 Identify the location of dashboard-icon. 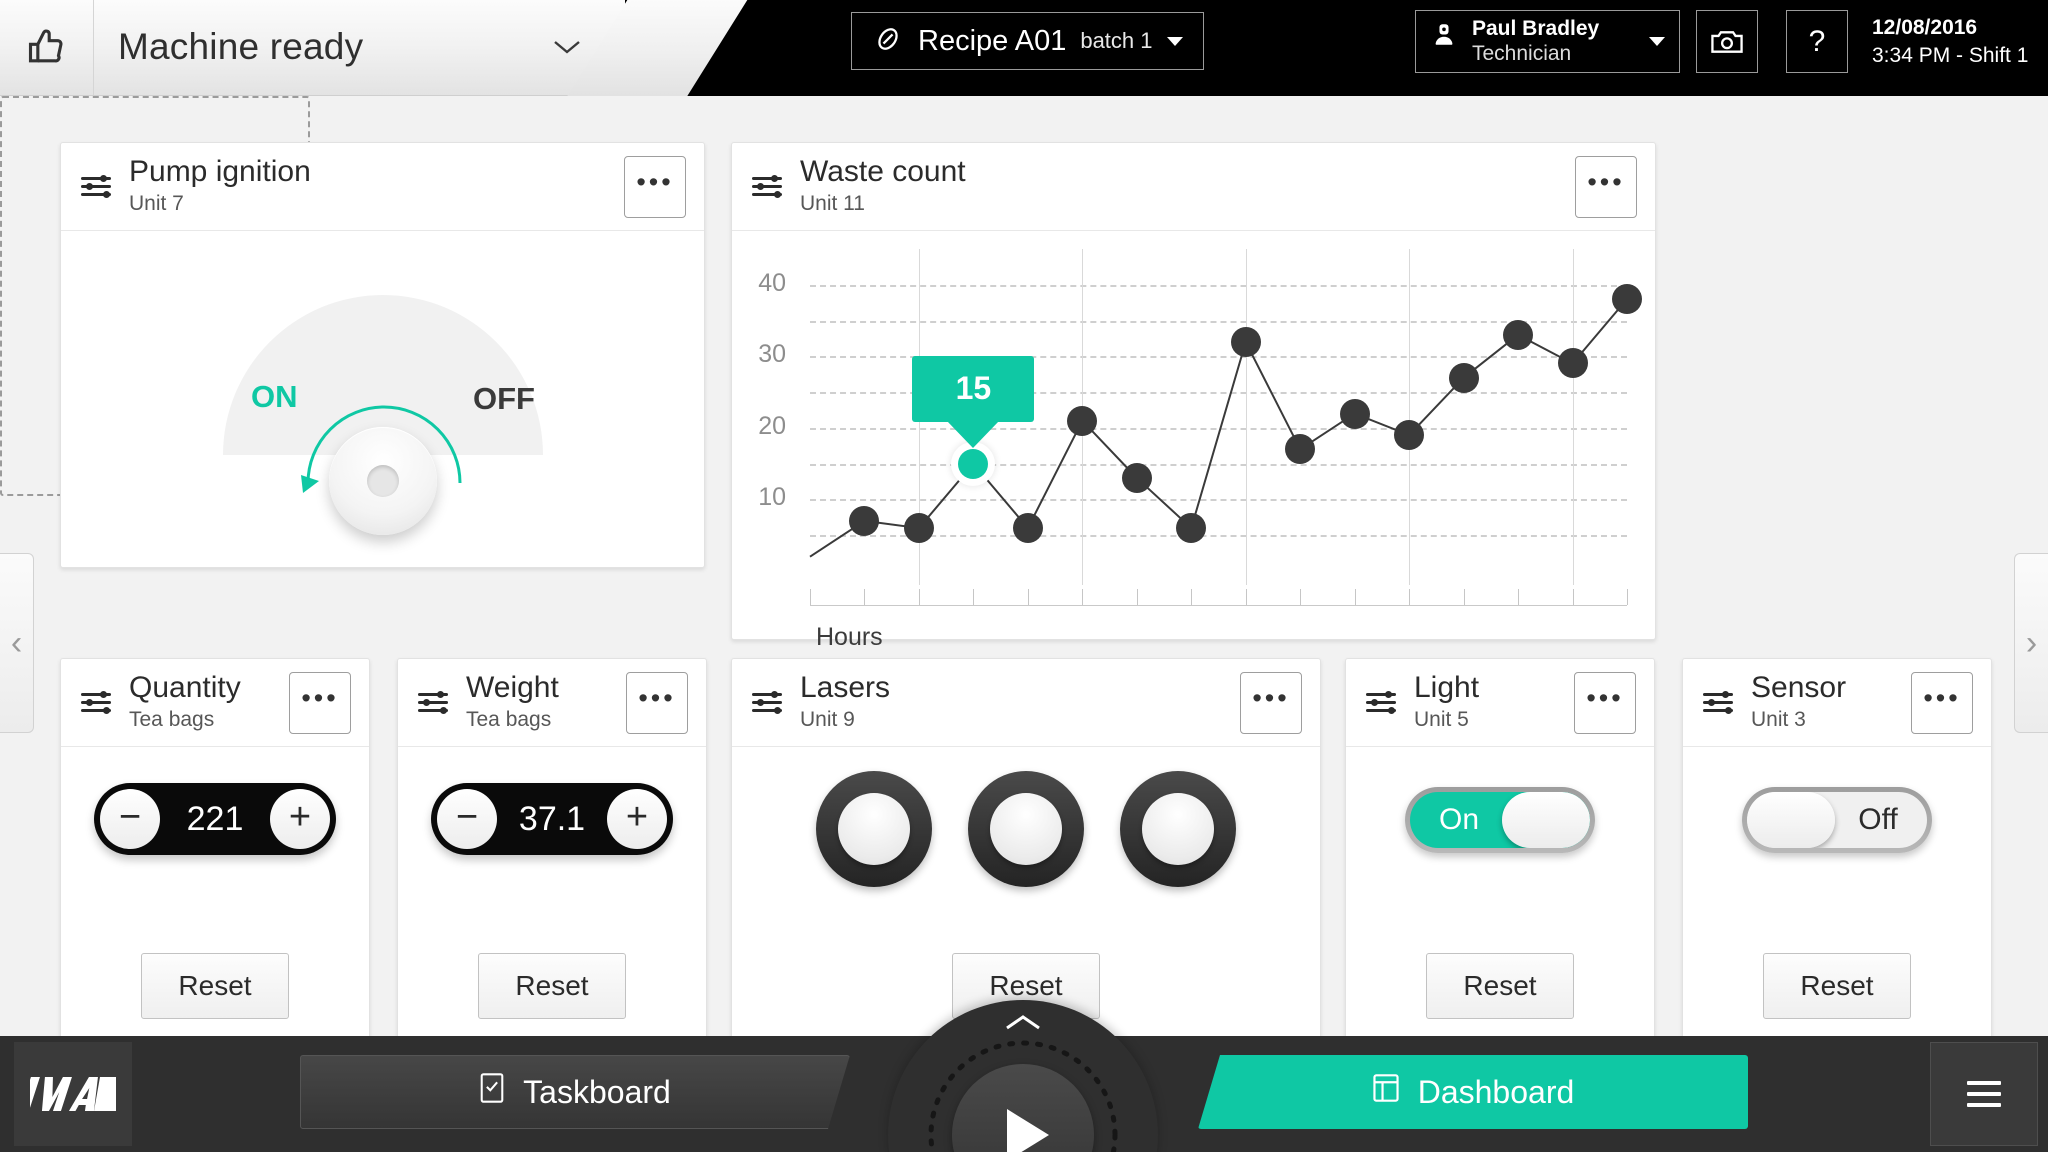
(1386, 1092).